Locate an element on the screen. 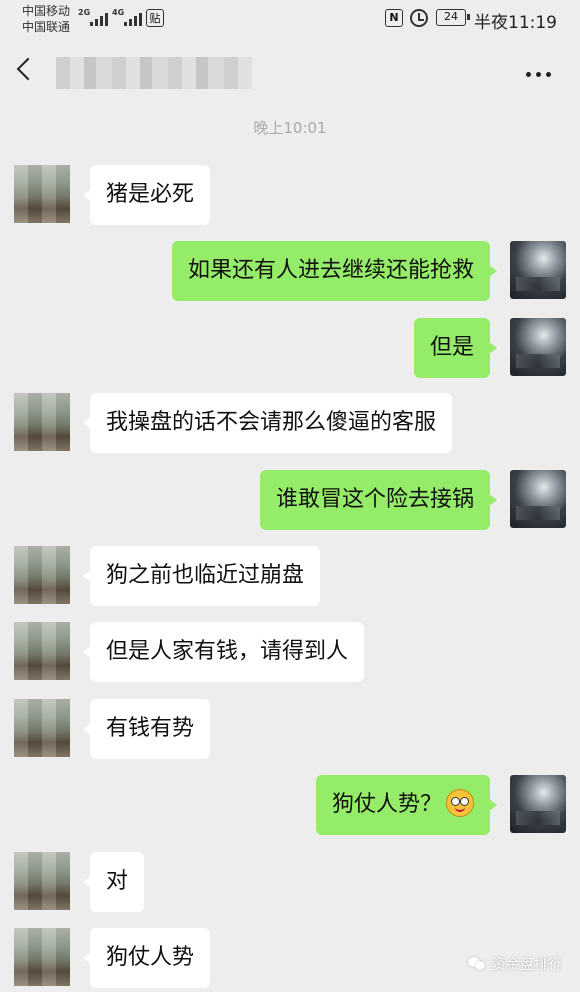  status-bar: 中国移动 中国联通 2G 4G 贴 N 24 半夜11:19 is located at coordinates (290, 19).